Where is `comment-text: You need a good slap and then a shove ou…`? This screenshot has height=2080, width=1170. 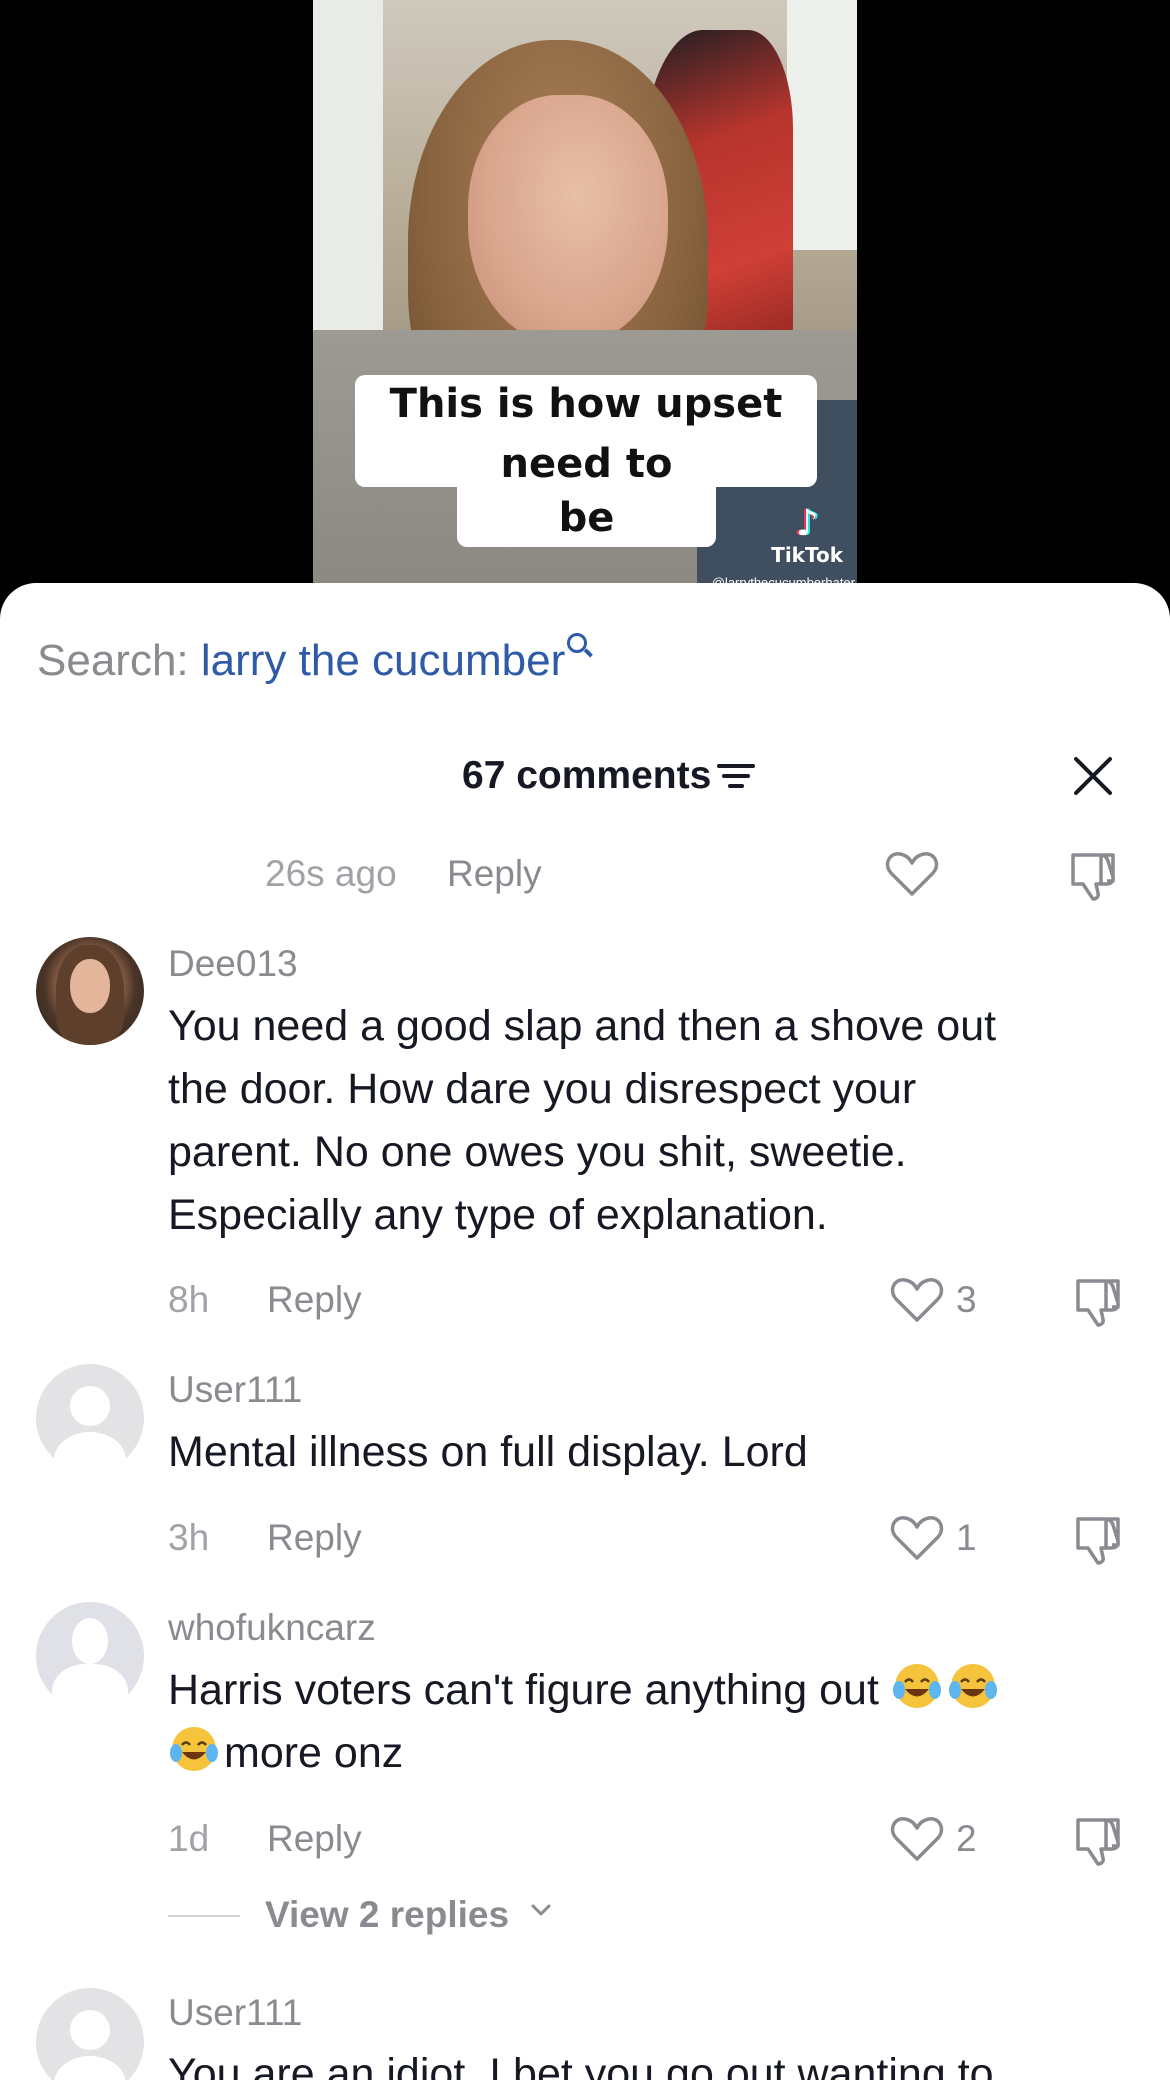 comment-text: You need a good slap and then a shove ou… is located at coordinates (648, 1121).